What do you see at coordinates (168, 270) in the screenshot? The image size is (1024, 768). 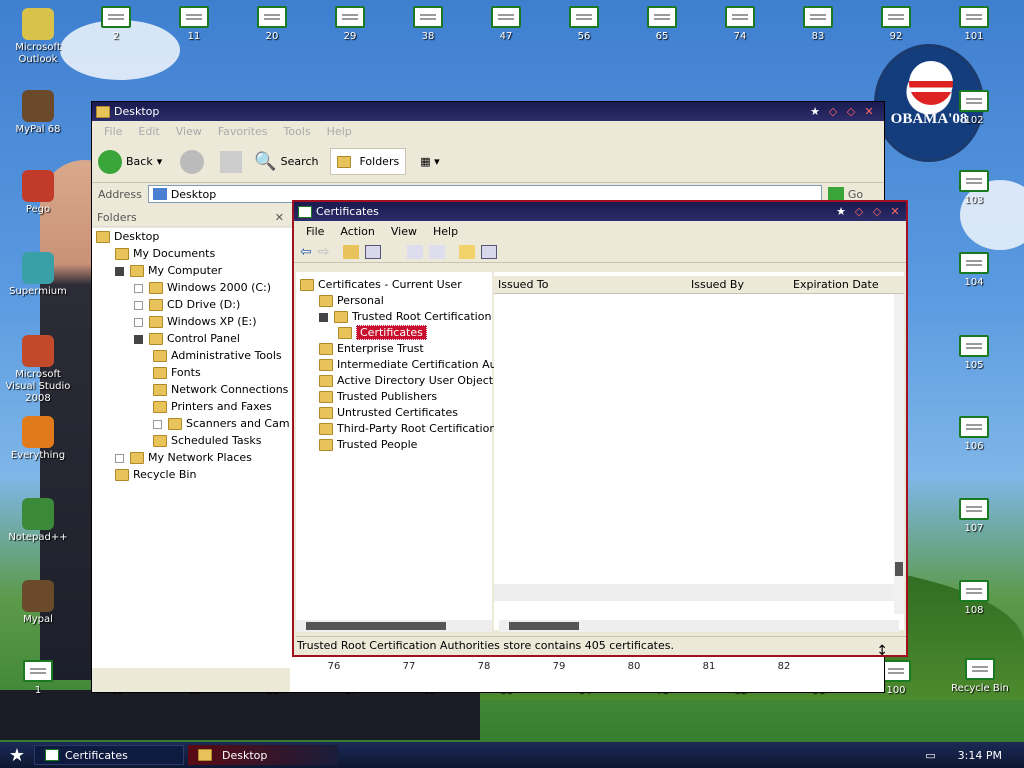 I see `tree-item: My Computer` at bounding box center [168, 270].